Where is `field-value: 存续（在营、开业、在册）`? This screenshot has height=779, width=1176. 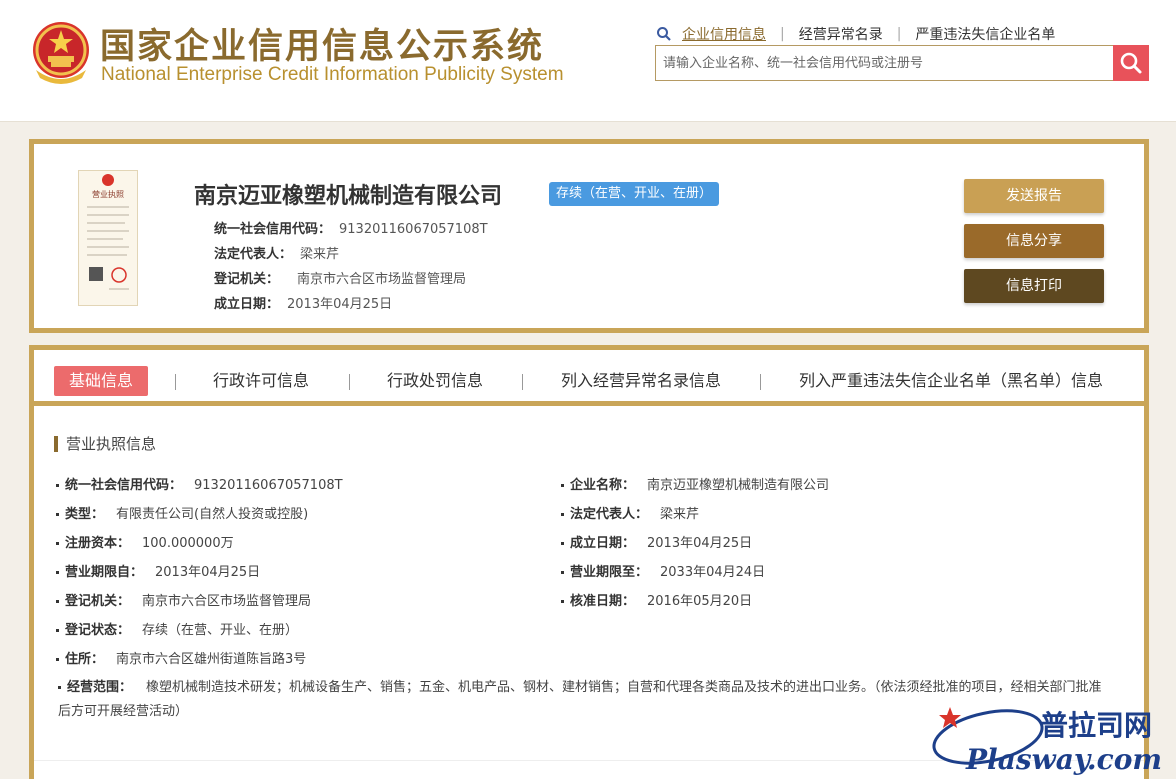 field-value: 存续（在营、开业、在册） is located at coordinates (220, 630).